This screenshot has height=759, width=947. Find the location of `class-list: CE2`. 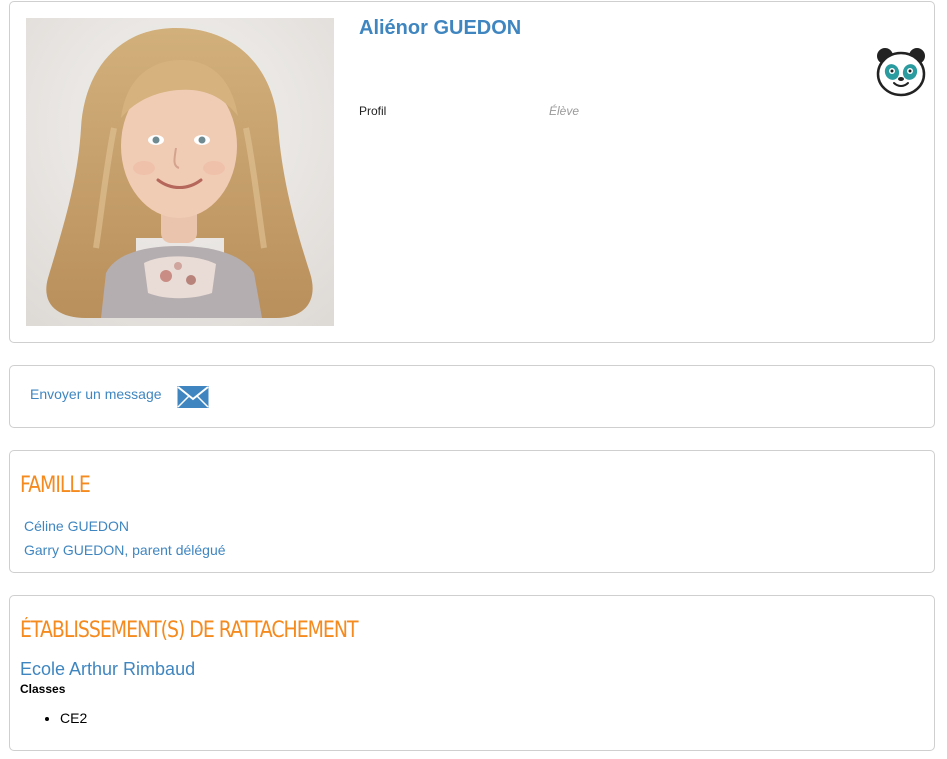

class-list: CE2 is located at coordinates (53, 718).